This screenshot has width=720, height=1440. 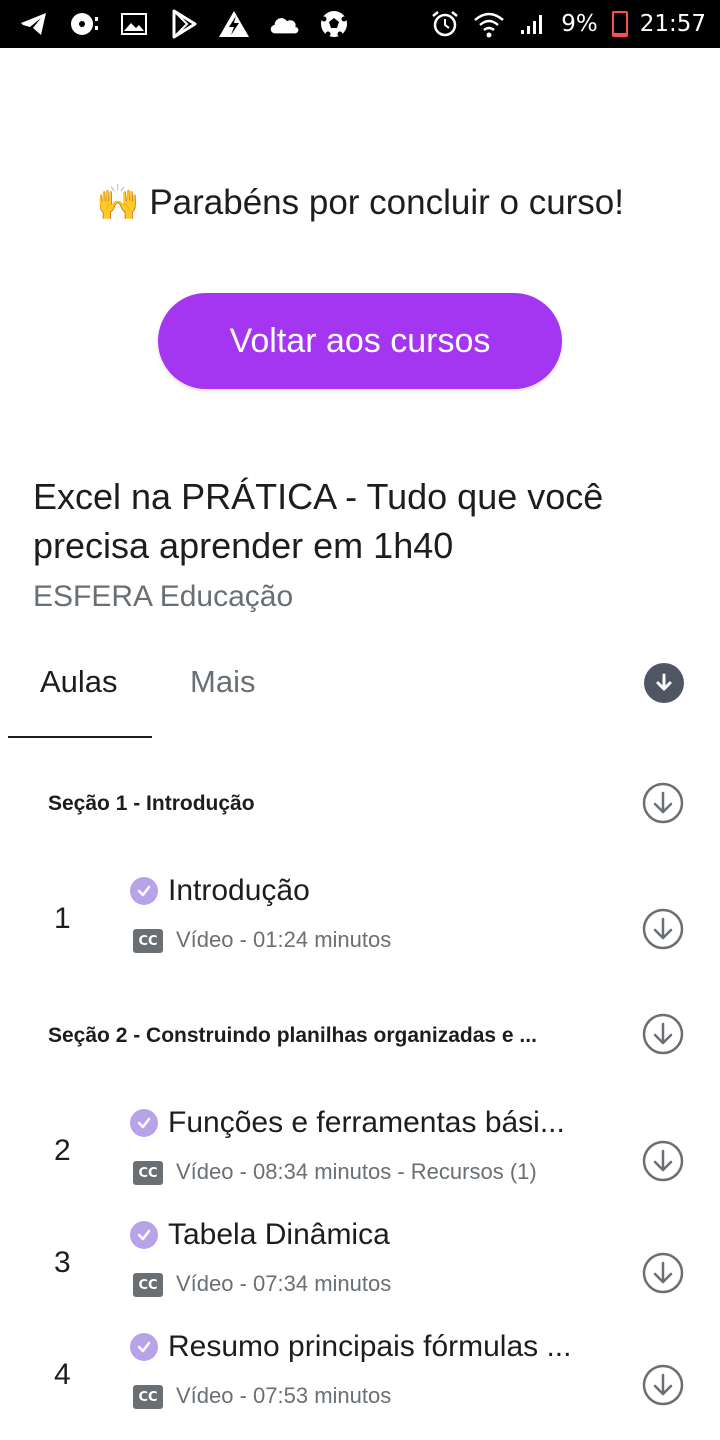 I want to click on lecture-meta: Vídeo - 07:34 minutos, so click(x=284, y=1283).